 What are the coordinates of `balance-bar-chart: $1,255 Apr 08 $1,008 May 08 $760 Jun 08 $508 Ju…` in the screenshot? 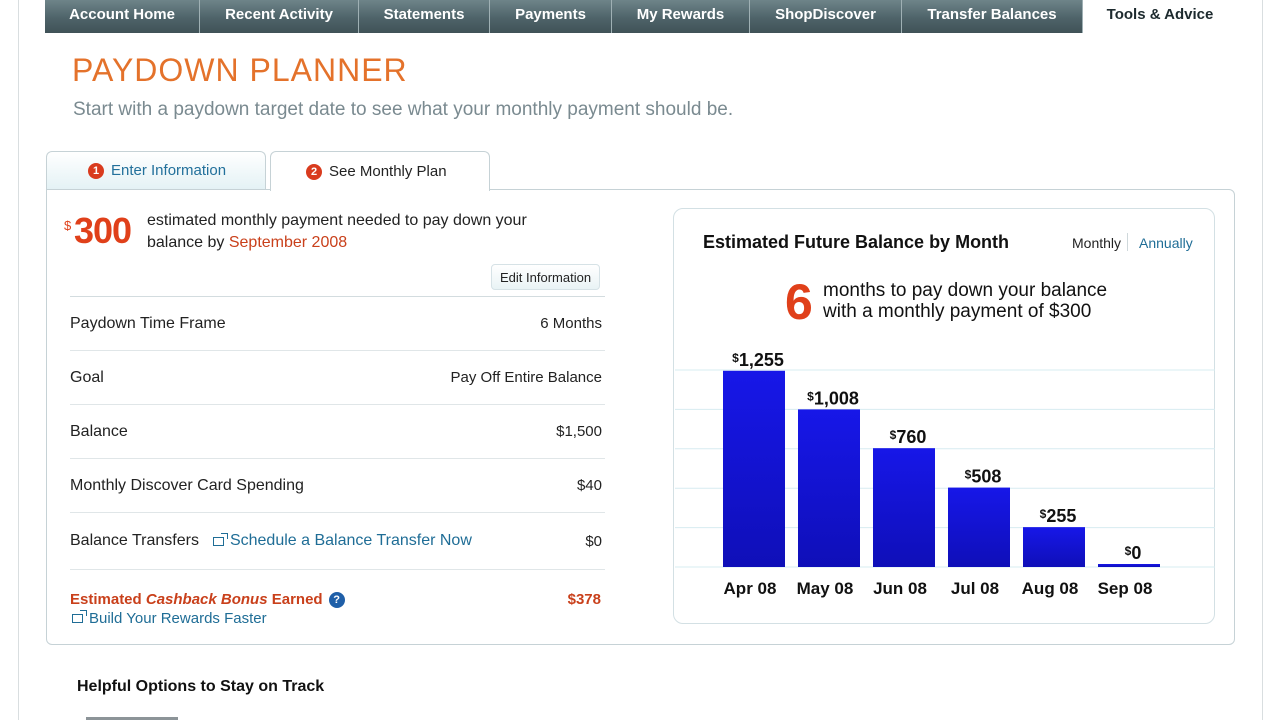 It's located at (945, 474).